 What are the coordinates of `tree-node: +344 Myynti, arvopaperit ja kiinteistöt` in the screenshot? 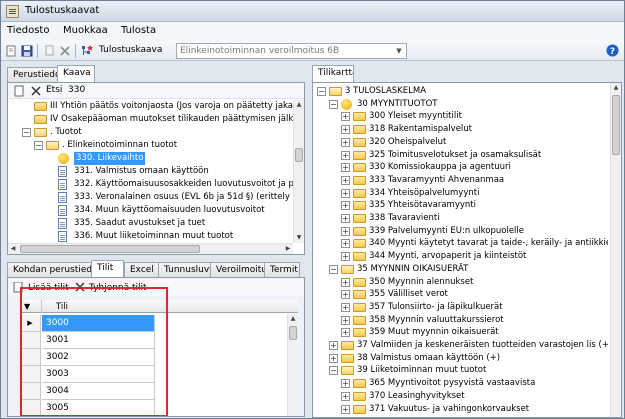 It's located at (460, 256).